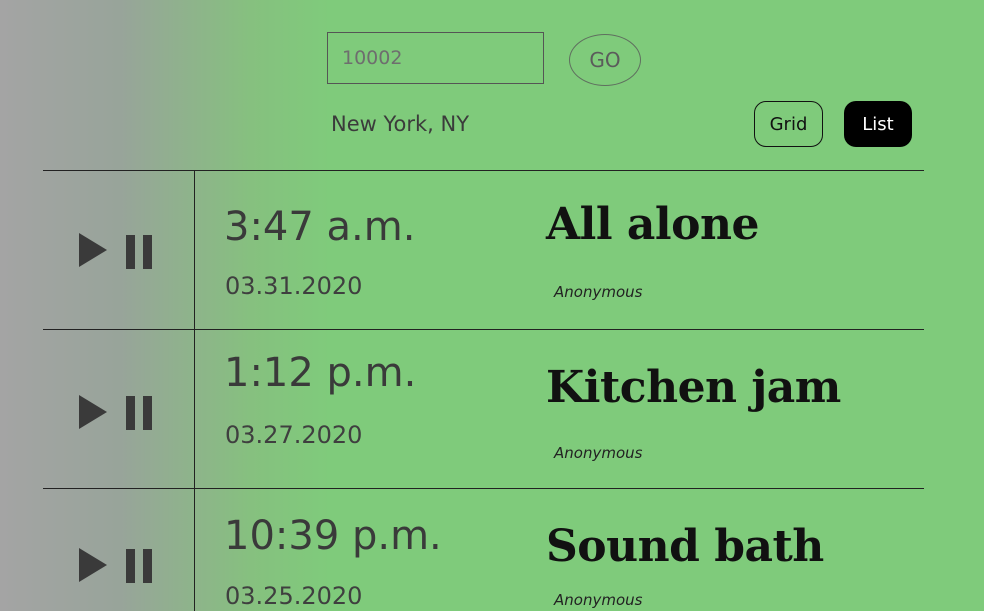  I want to click on recording-time: 1:12 p.m., so click(320, 373).